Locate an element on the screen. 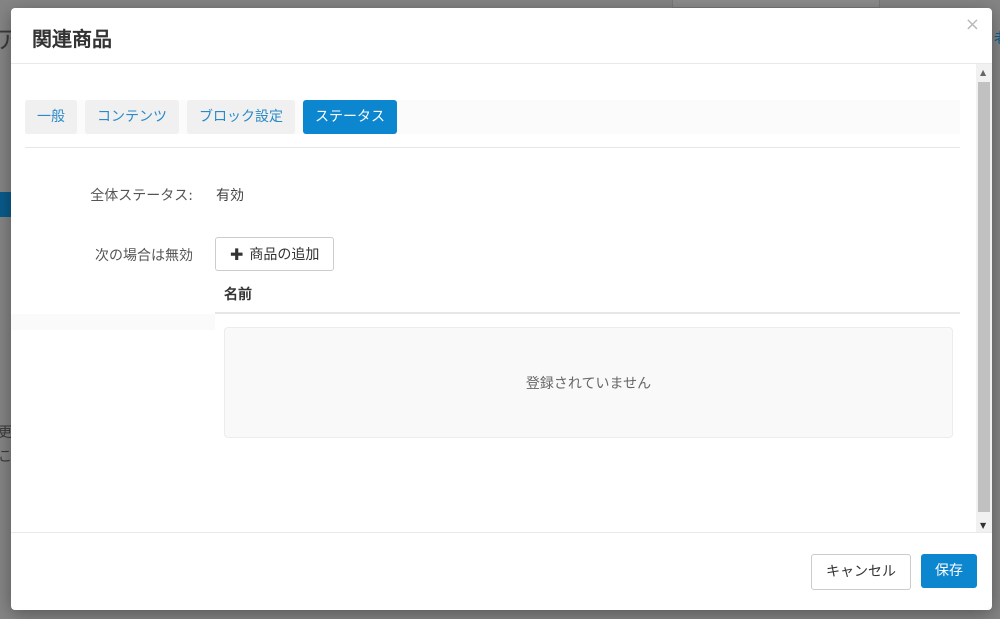 Image resolution: width=1000 pixels, height=619 pixels. modal-title: 関連商品 is located at coordinates (72, 39).